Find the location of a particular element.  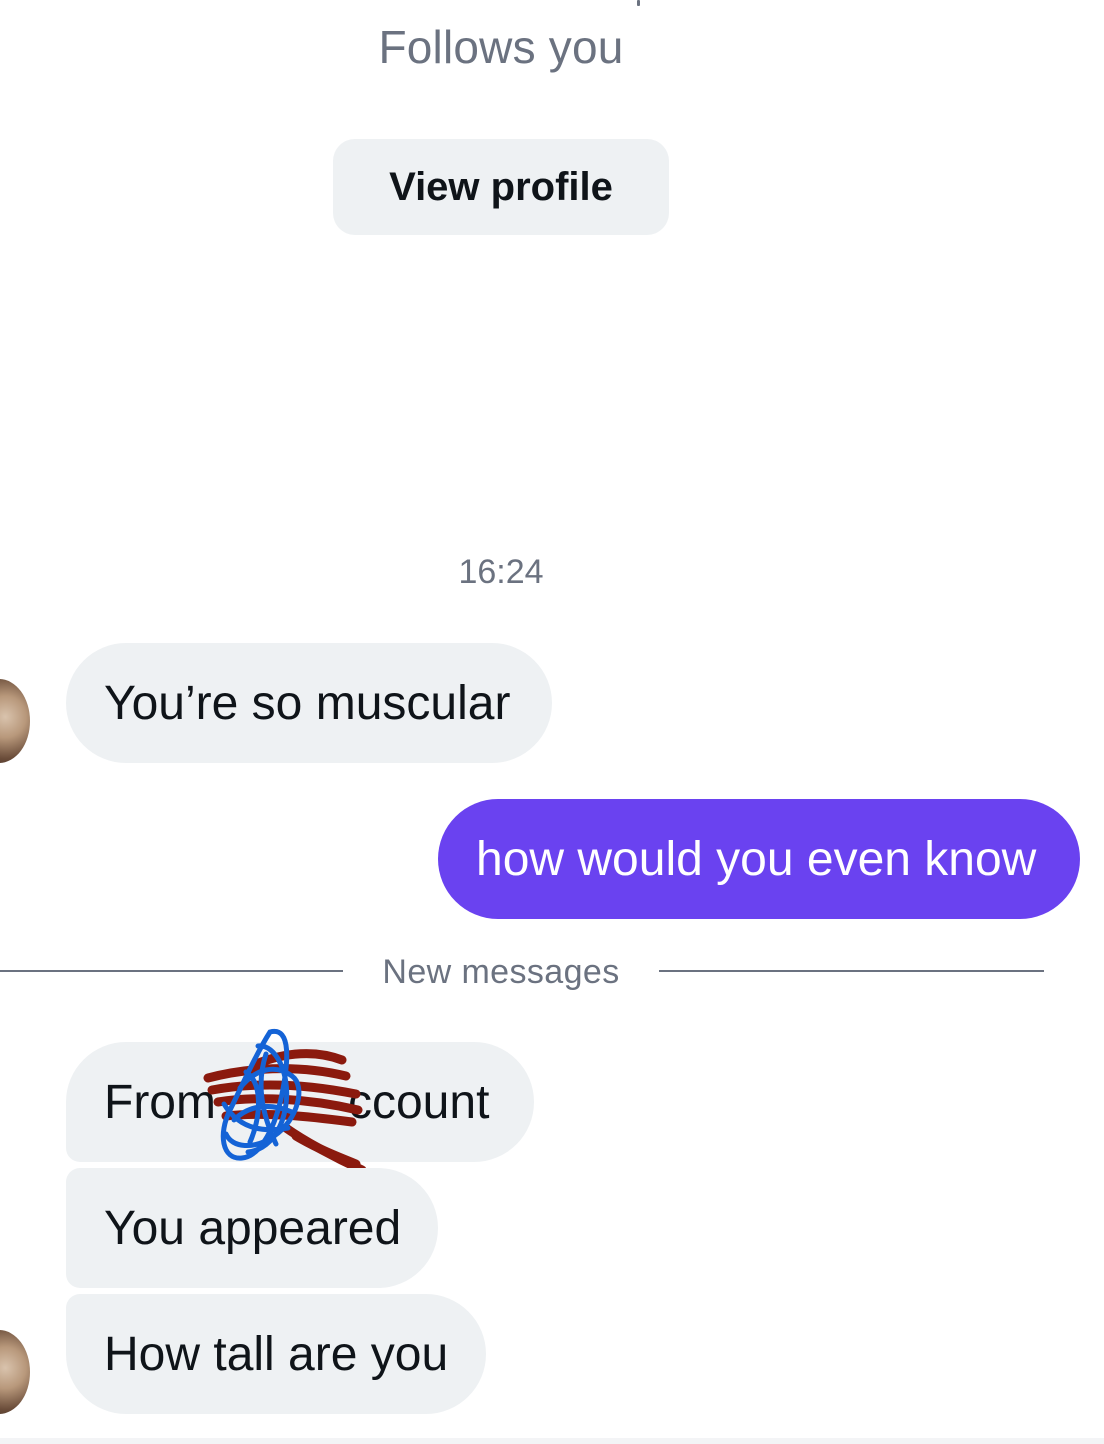

new-messages-divider: New messages is located at coordinates (522, 973).